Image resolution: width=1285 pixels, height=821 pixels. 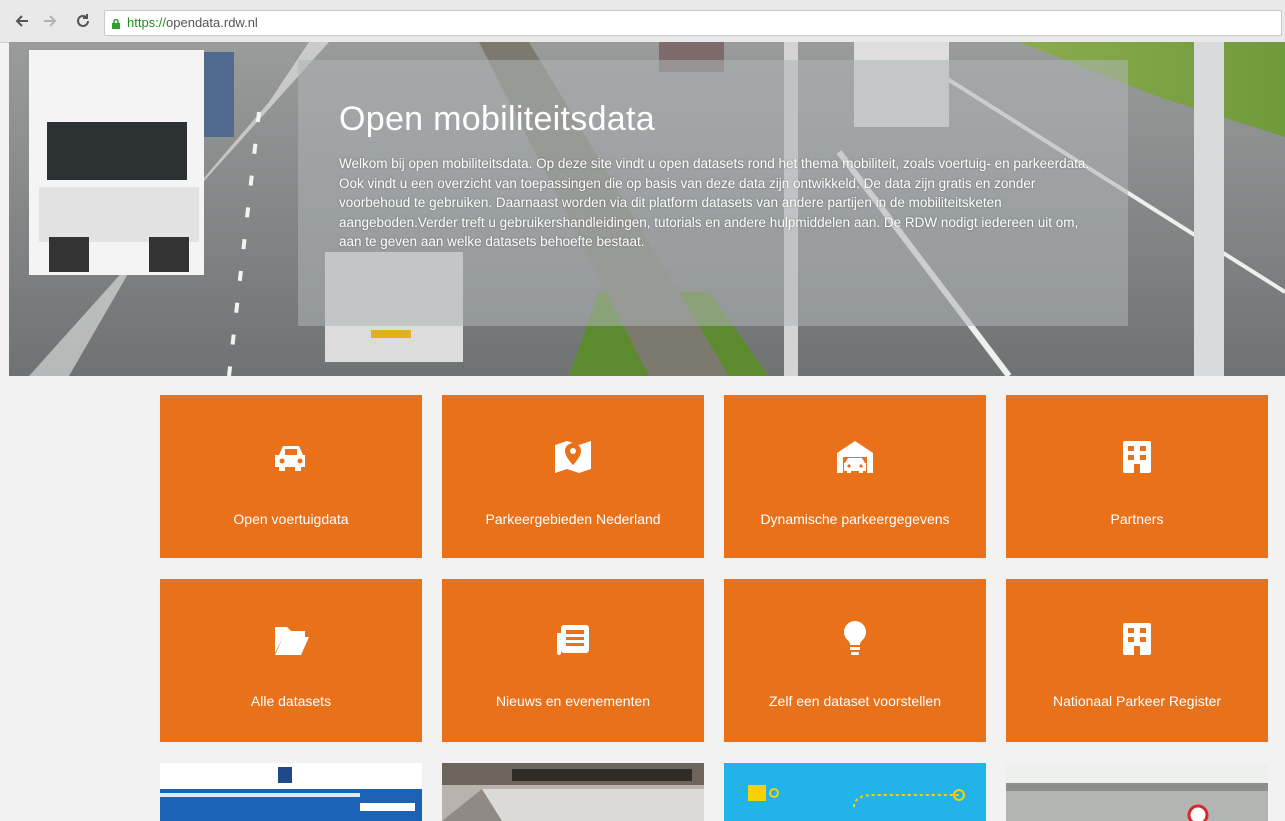 I want to click on folder-open-icon, so click(x=291, y=639).